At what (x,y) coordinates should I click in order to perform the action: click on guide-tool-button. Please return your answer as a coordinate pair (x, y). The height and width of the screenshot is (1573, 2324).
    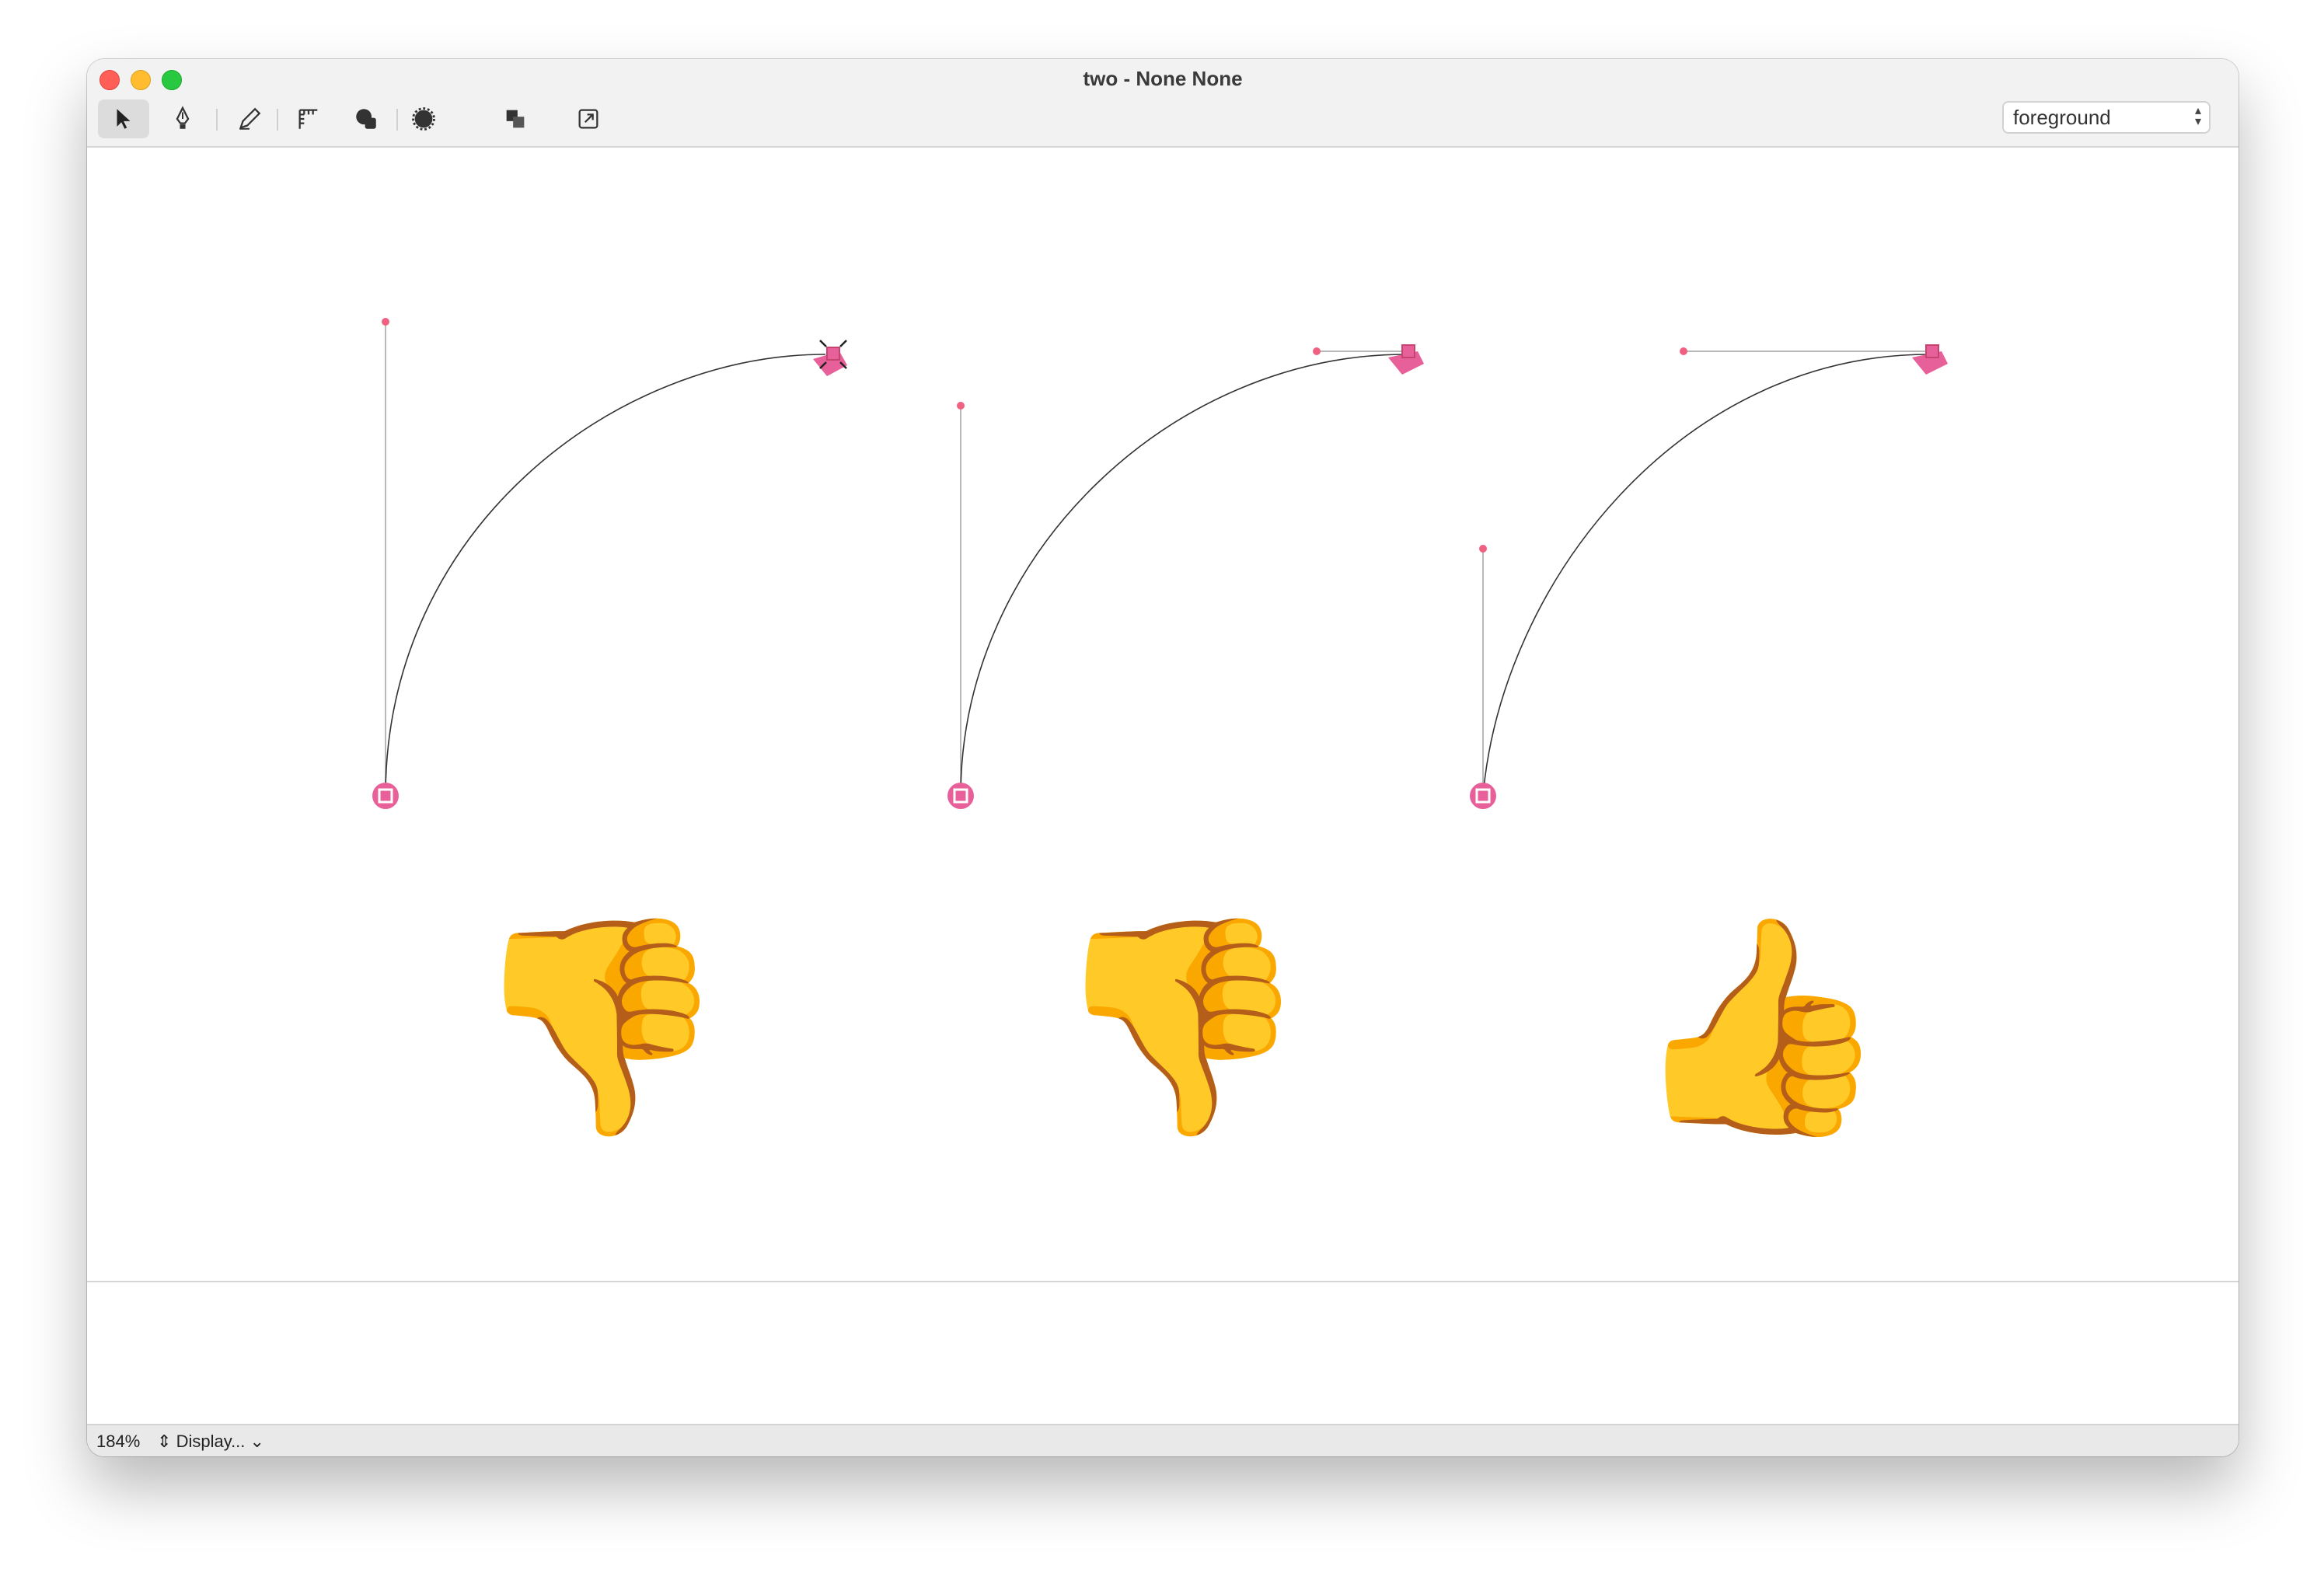
    Looking at the image, I should click on (308, 118).